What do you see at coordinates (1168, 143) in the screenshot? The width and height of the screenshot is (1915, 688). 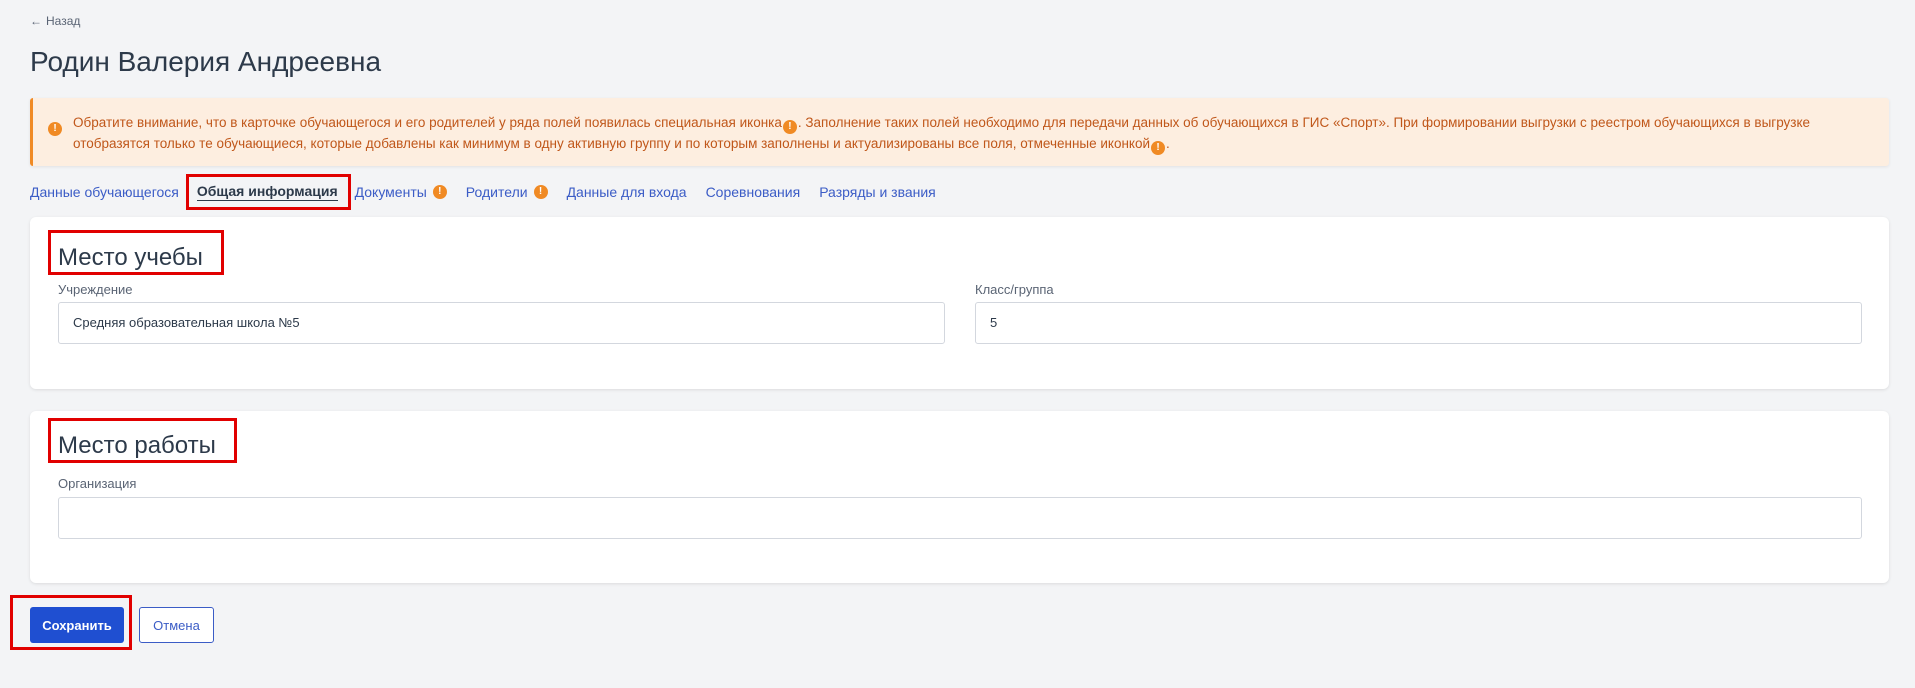 I see `alert-text-3: .` at bounding box center [1168, 143].